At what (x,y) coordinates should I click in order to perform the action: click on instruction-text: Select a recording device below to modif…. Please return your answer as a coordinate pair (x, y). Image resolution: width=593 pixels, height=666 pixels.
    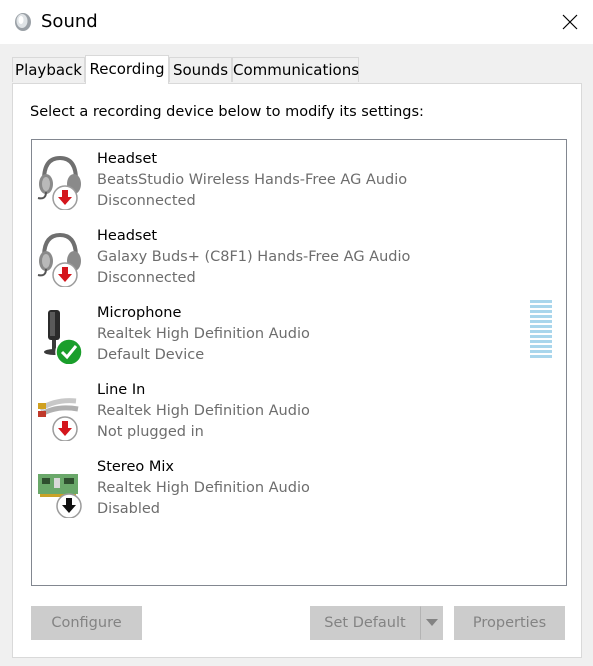
    Looking at the image, I should click on (227, 112).